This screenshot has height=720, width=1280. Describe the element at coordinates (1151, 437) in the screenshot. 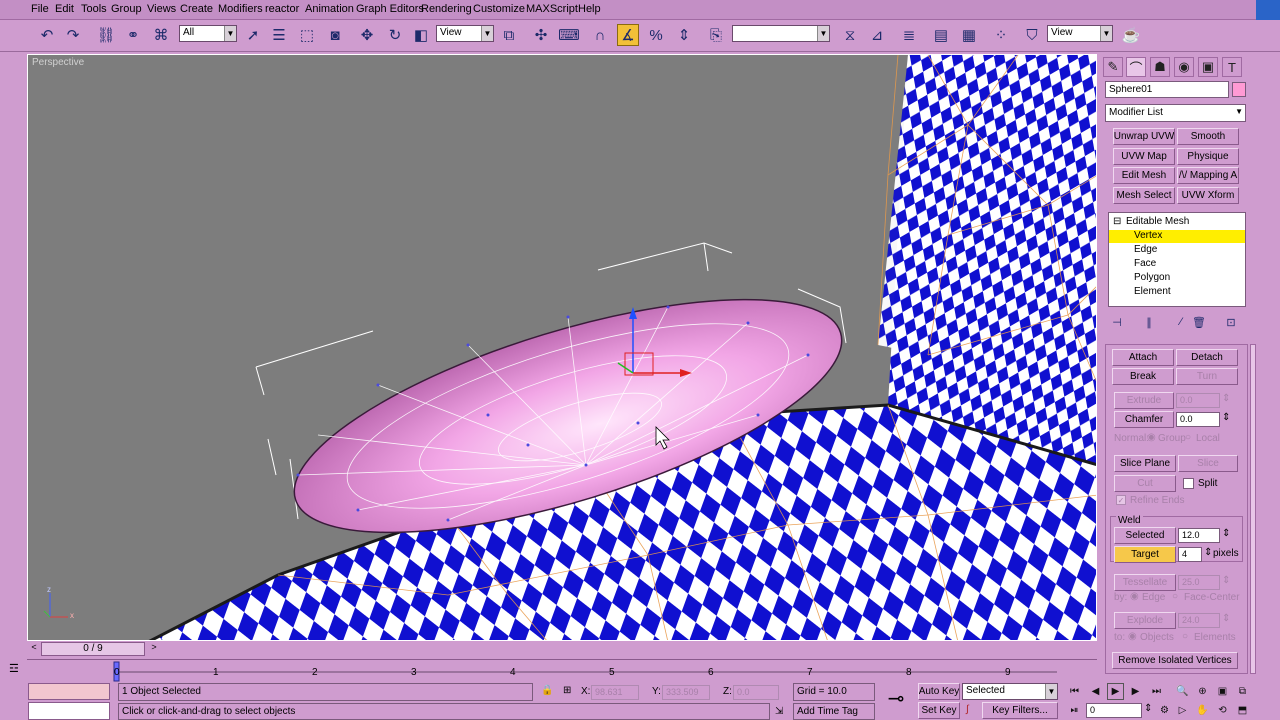

I see `normal-group-radio: ◉` at that location.